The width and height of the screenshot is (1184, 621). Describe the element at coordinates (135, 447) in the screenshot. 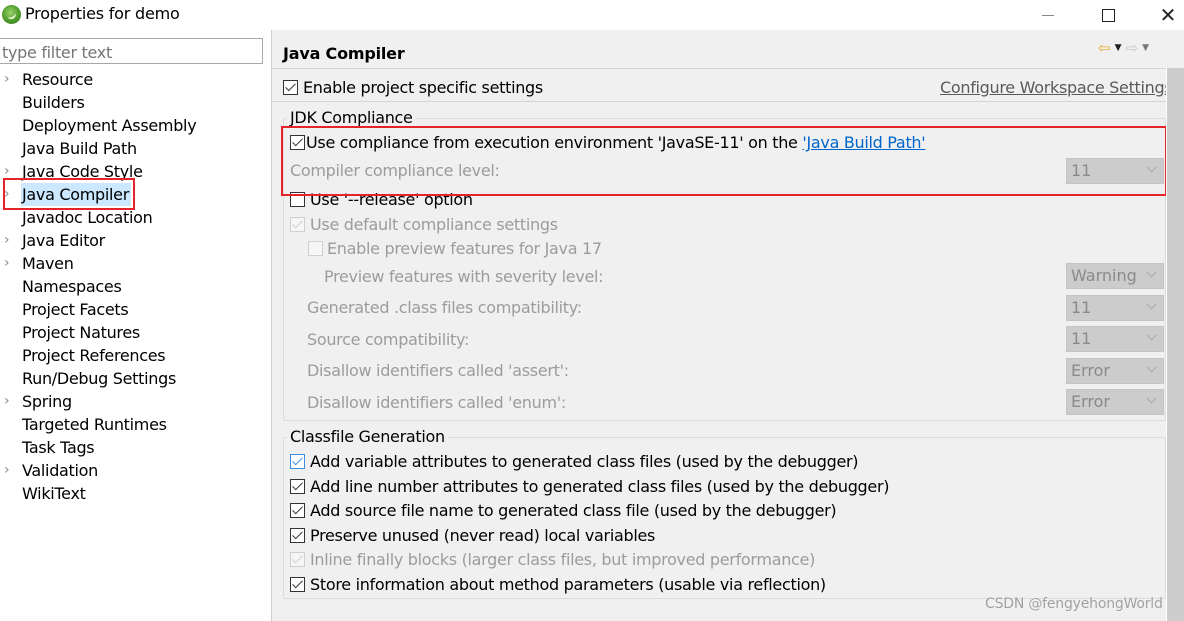

I see `tree-item-task-tags: Task Tags` at that location.